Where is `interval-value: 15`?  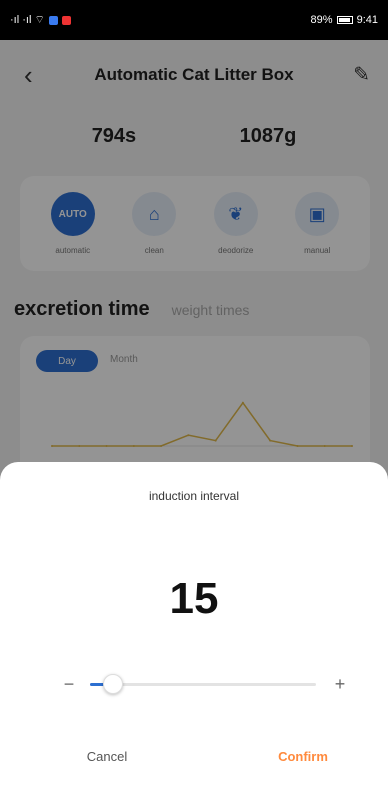
interval-value: 15 is located at coordinates (194, 598).